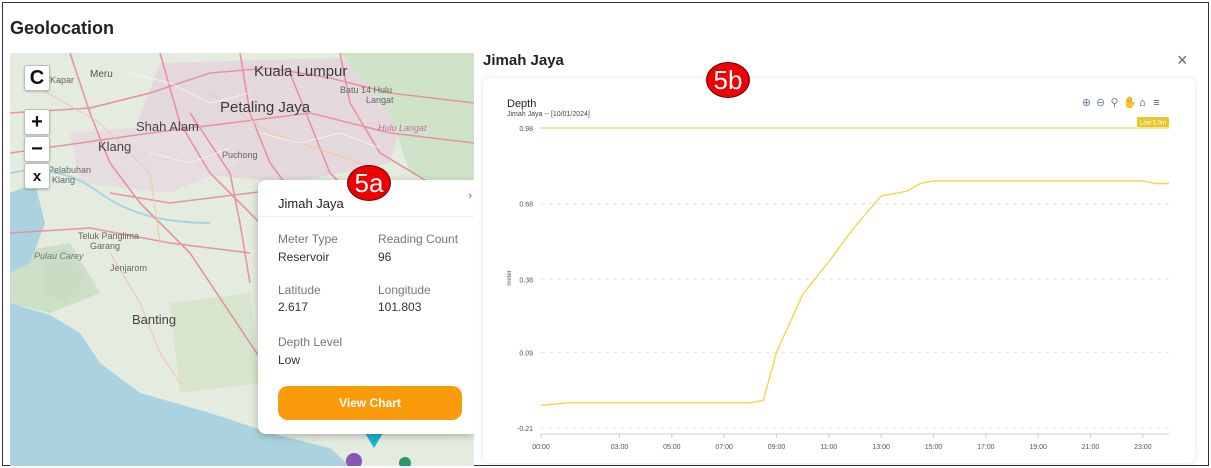 This screenshot has width=1211, height=468. What do you see at coordinates (37, 176) in the screenshot?
I see `map-fullscreen-button: x` at bounding box center [37, 176].